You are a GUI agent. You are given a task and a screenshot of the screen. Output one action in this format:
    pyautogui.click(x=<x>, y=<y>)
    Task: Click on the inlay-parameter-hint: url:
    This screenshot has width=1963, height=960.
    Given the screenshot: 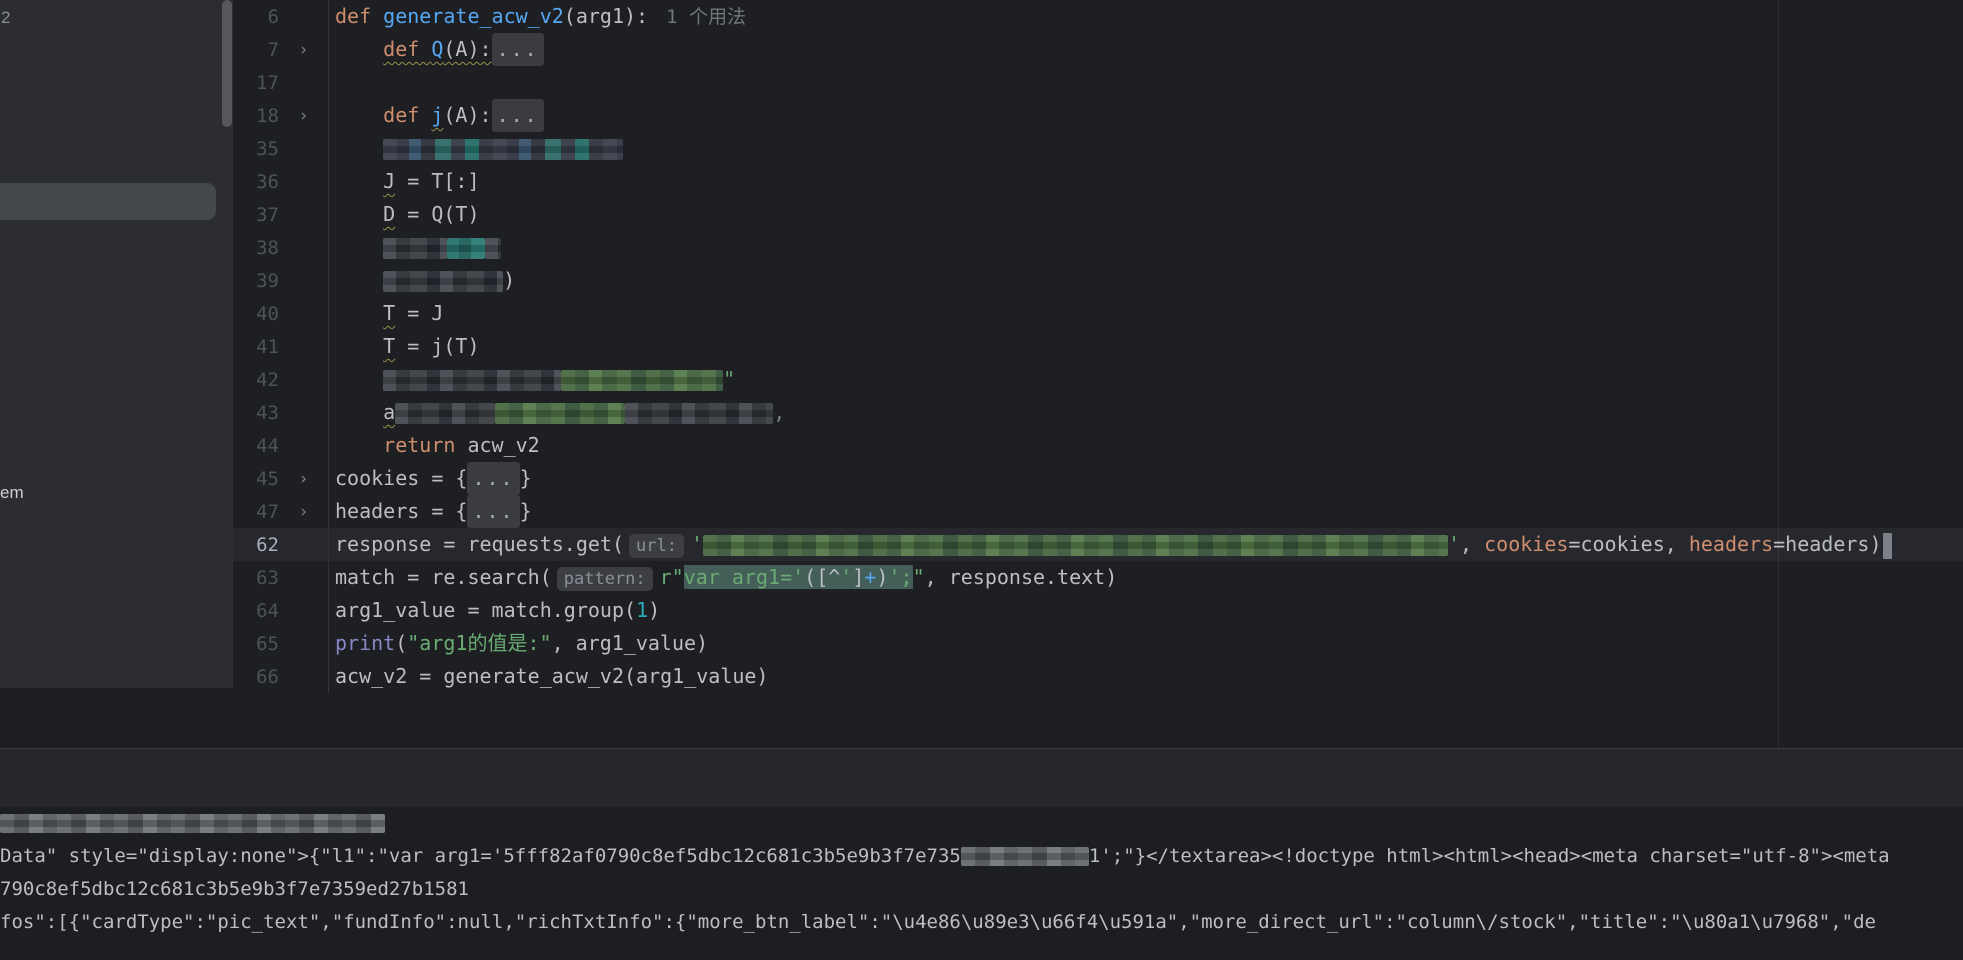 What is the action you would take?
    pyautogui.click(x=656, y=545)
    